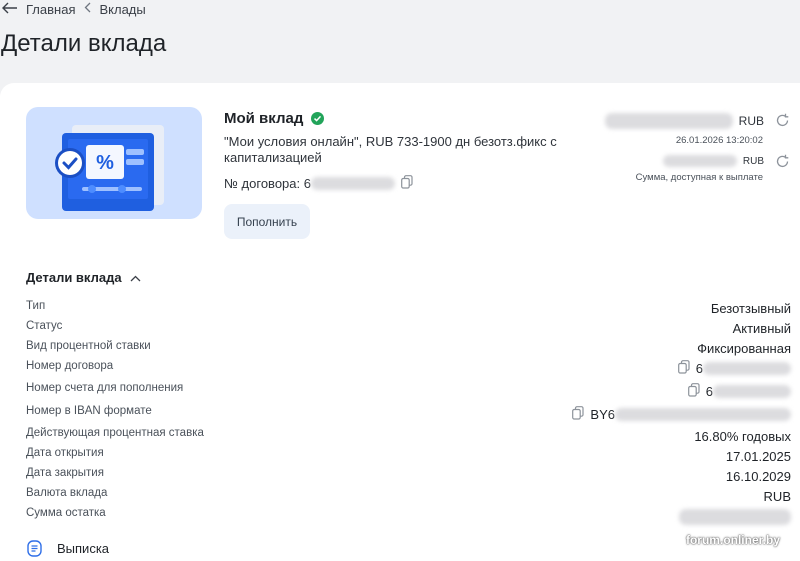 The image size is (800, 561). I want to click on detail-row-open-date: Дата открытия 17.01.2025, so click(408, 457).